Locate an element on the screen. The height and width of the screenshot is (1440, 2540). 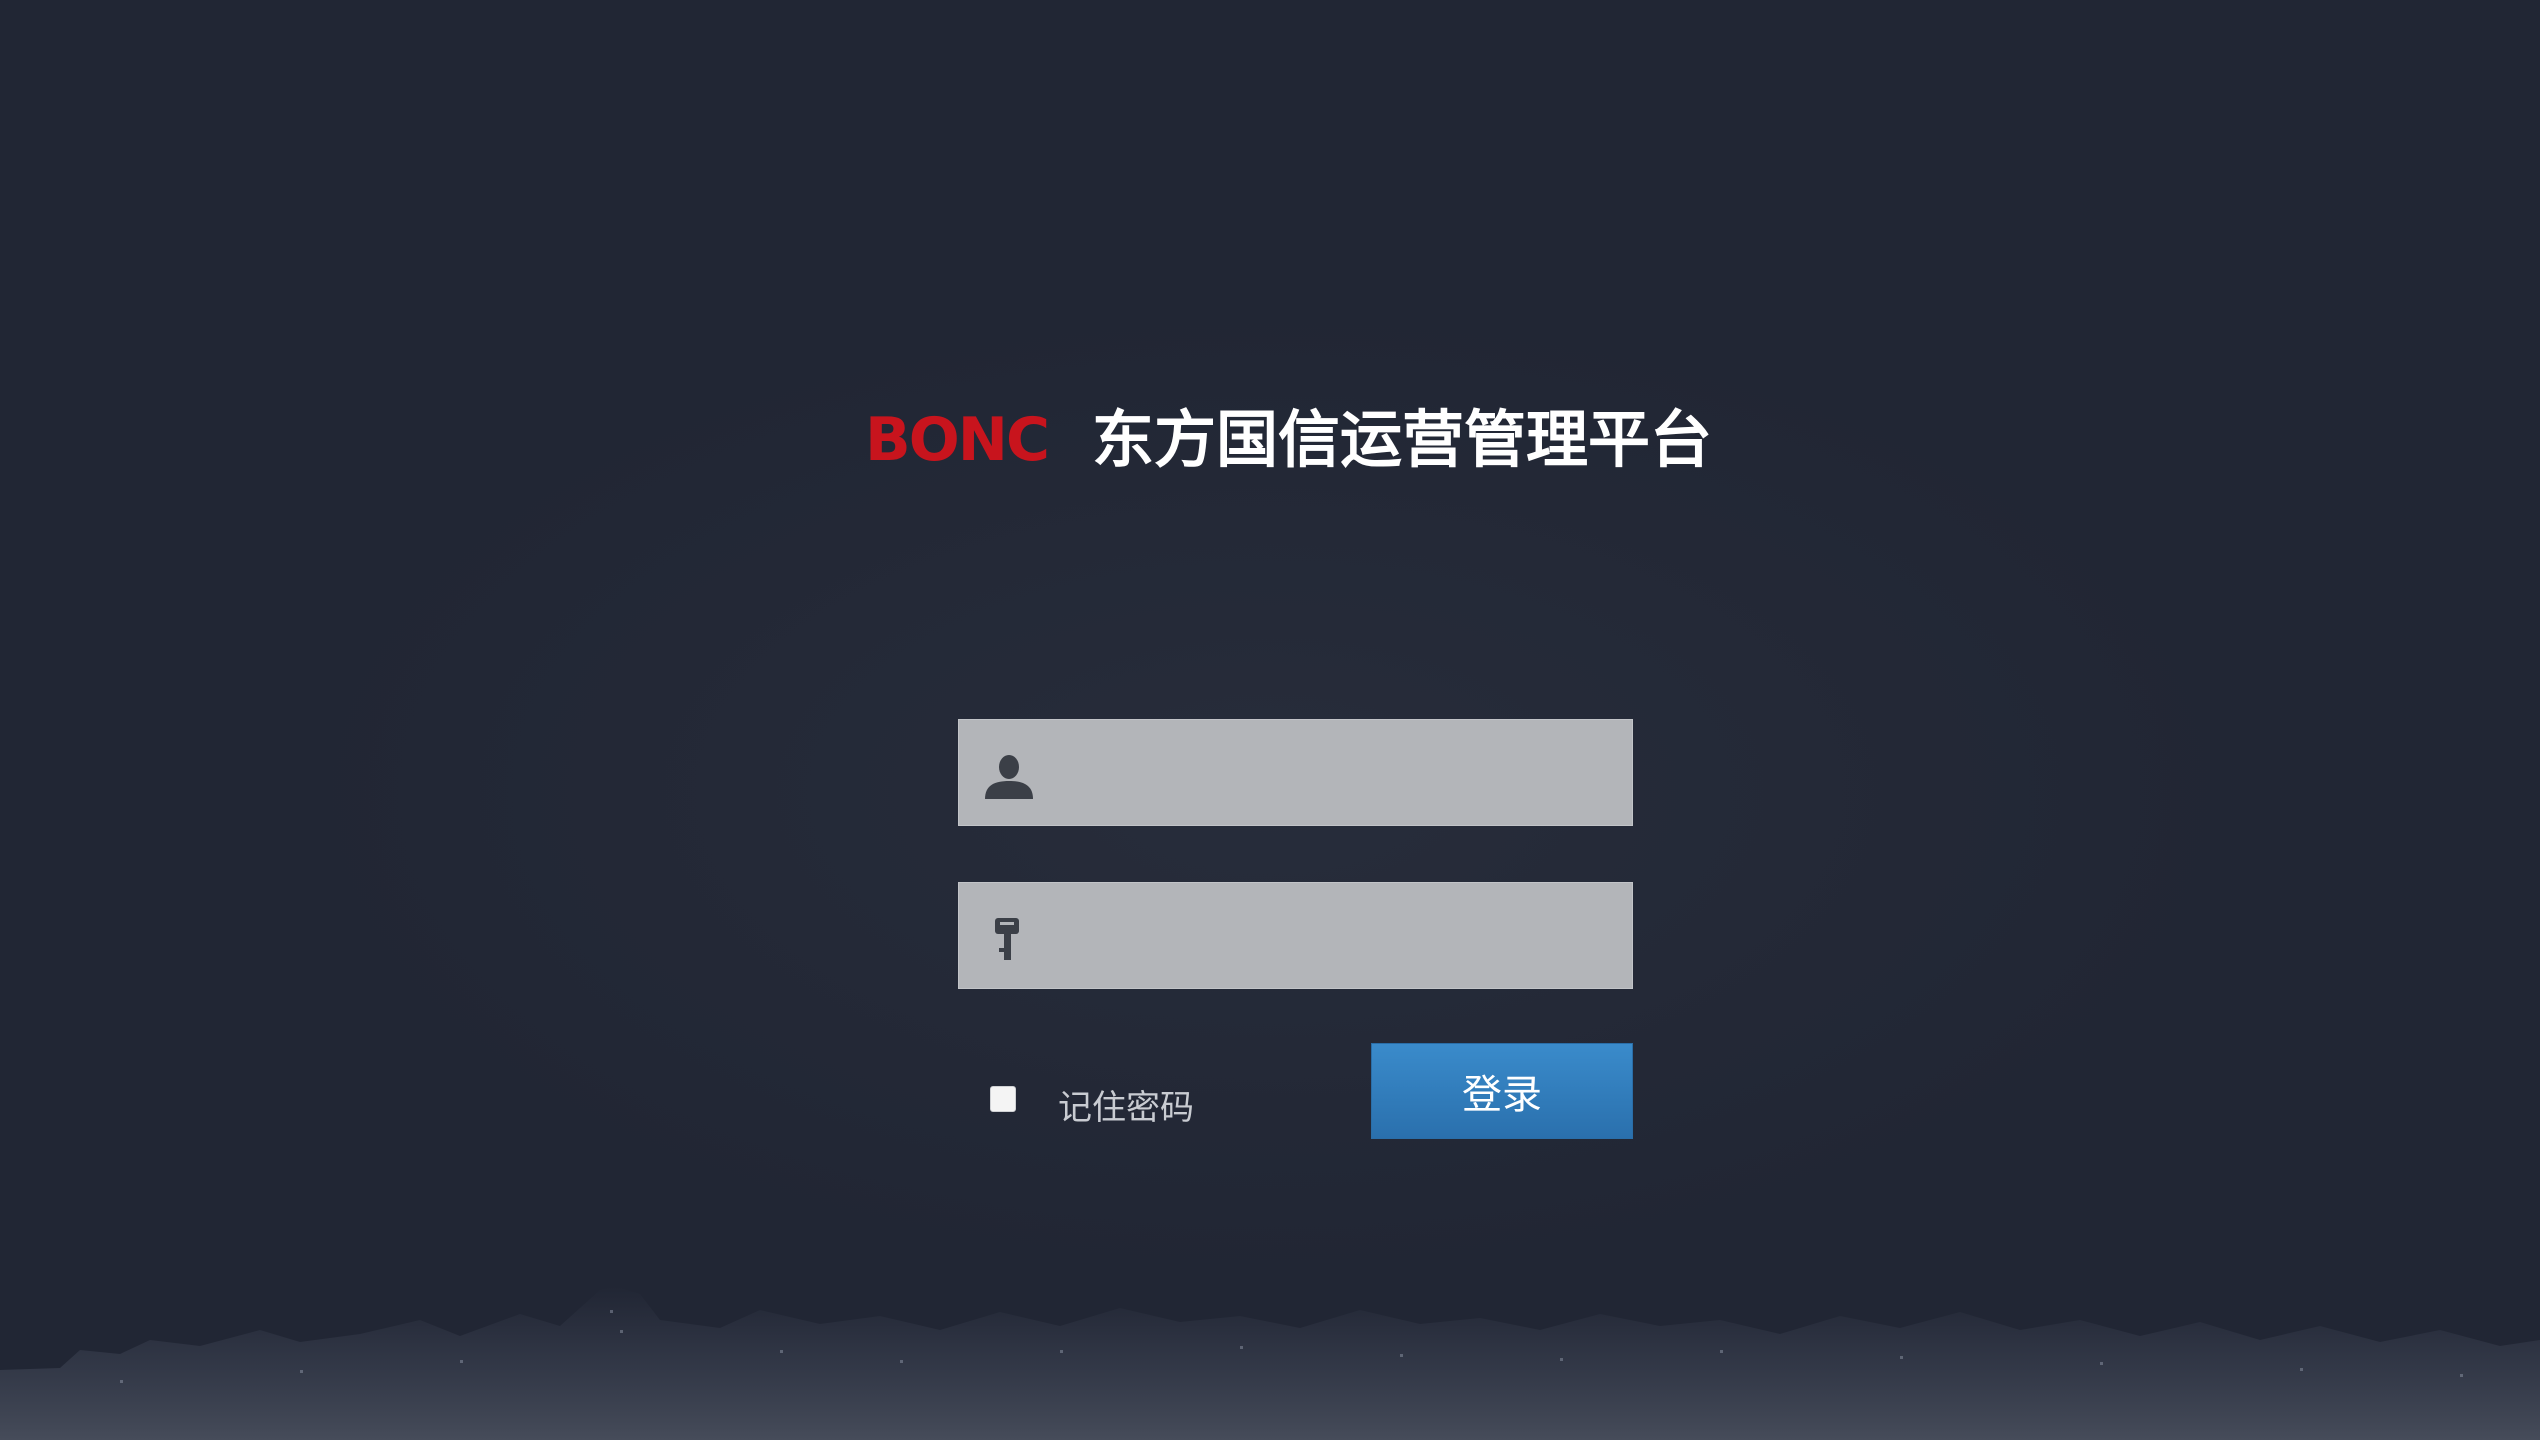
app-header: BONC 东方国信运营管理平台 is located at coordinates (1288, 440).